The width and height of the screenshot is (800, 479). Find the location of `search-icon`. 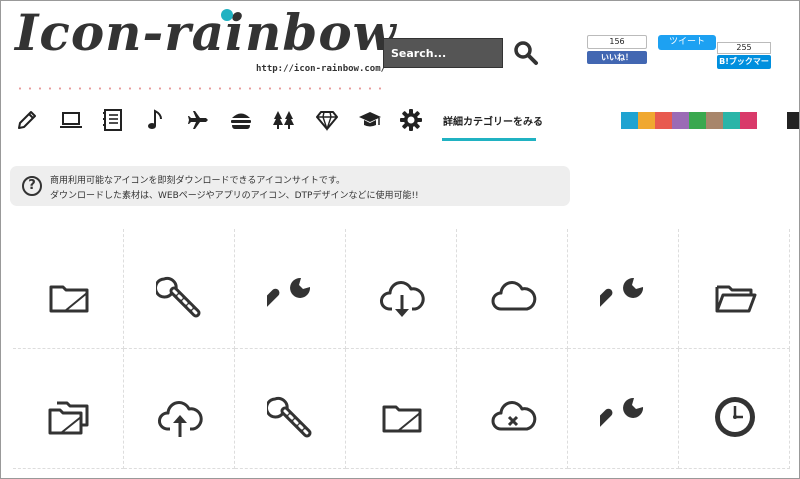

search-icon is located at coordinates (526, 53).